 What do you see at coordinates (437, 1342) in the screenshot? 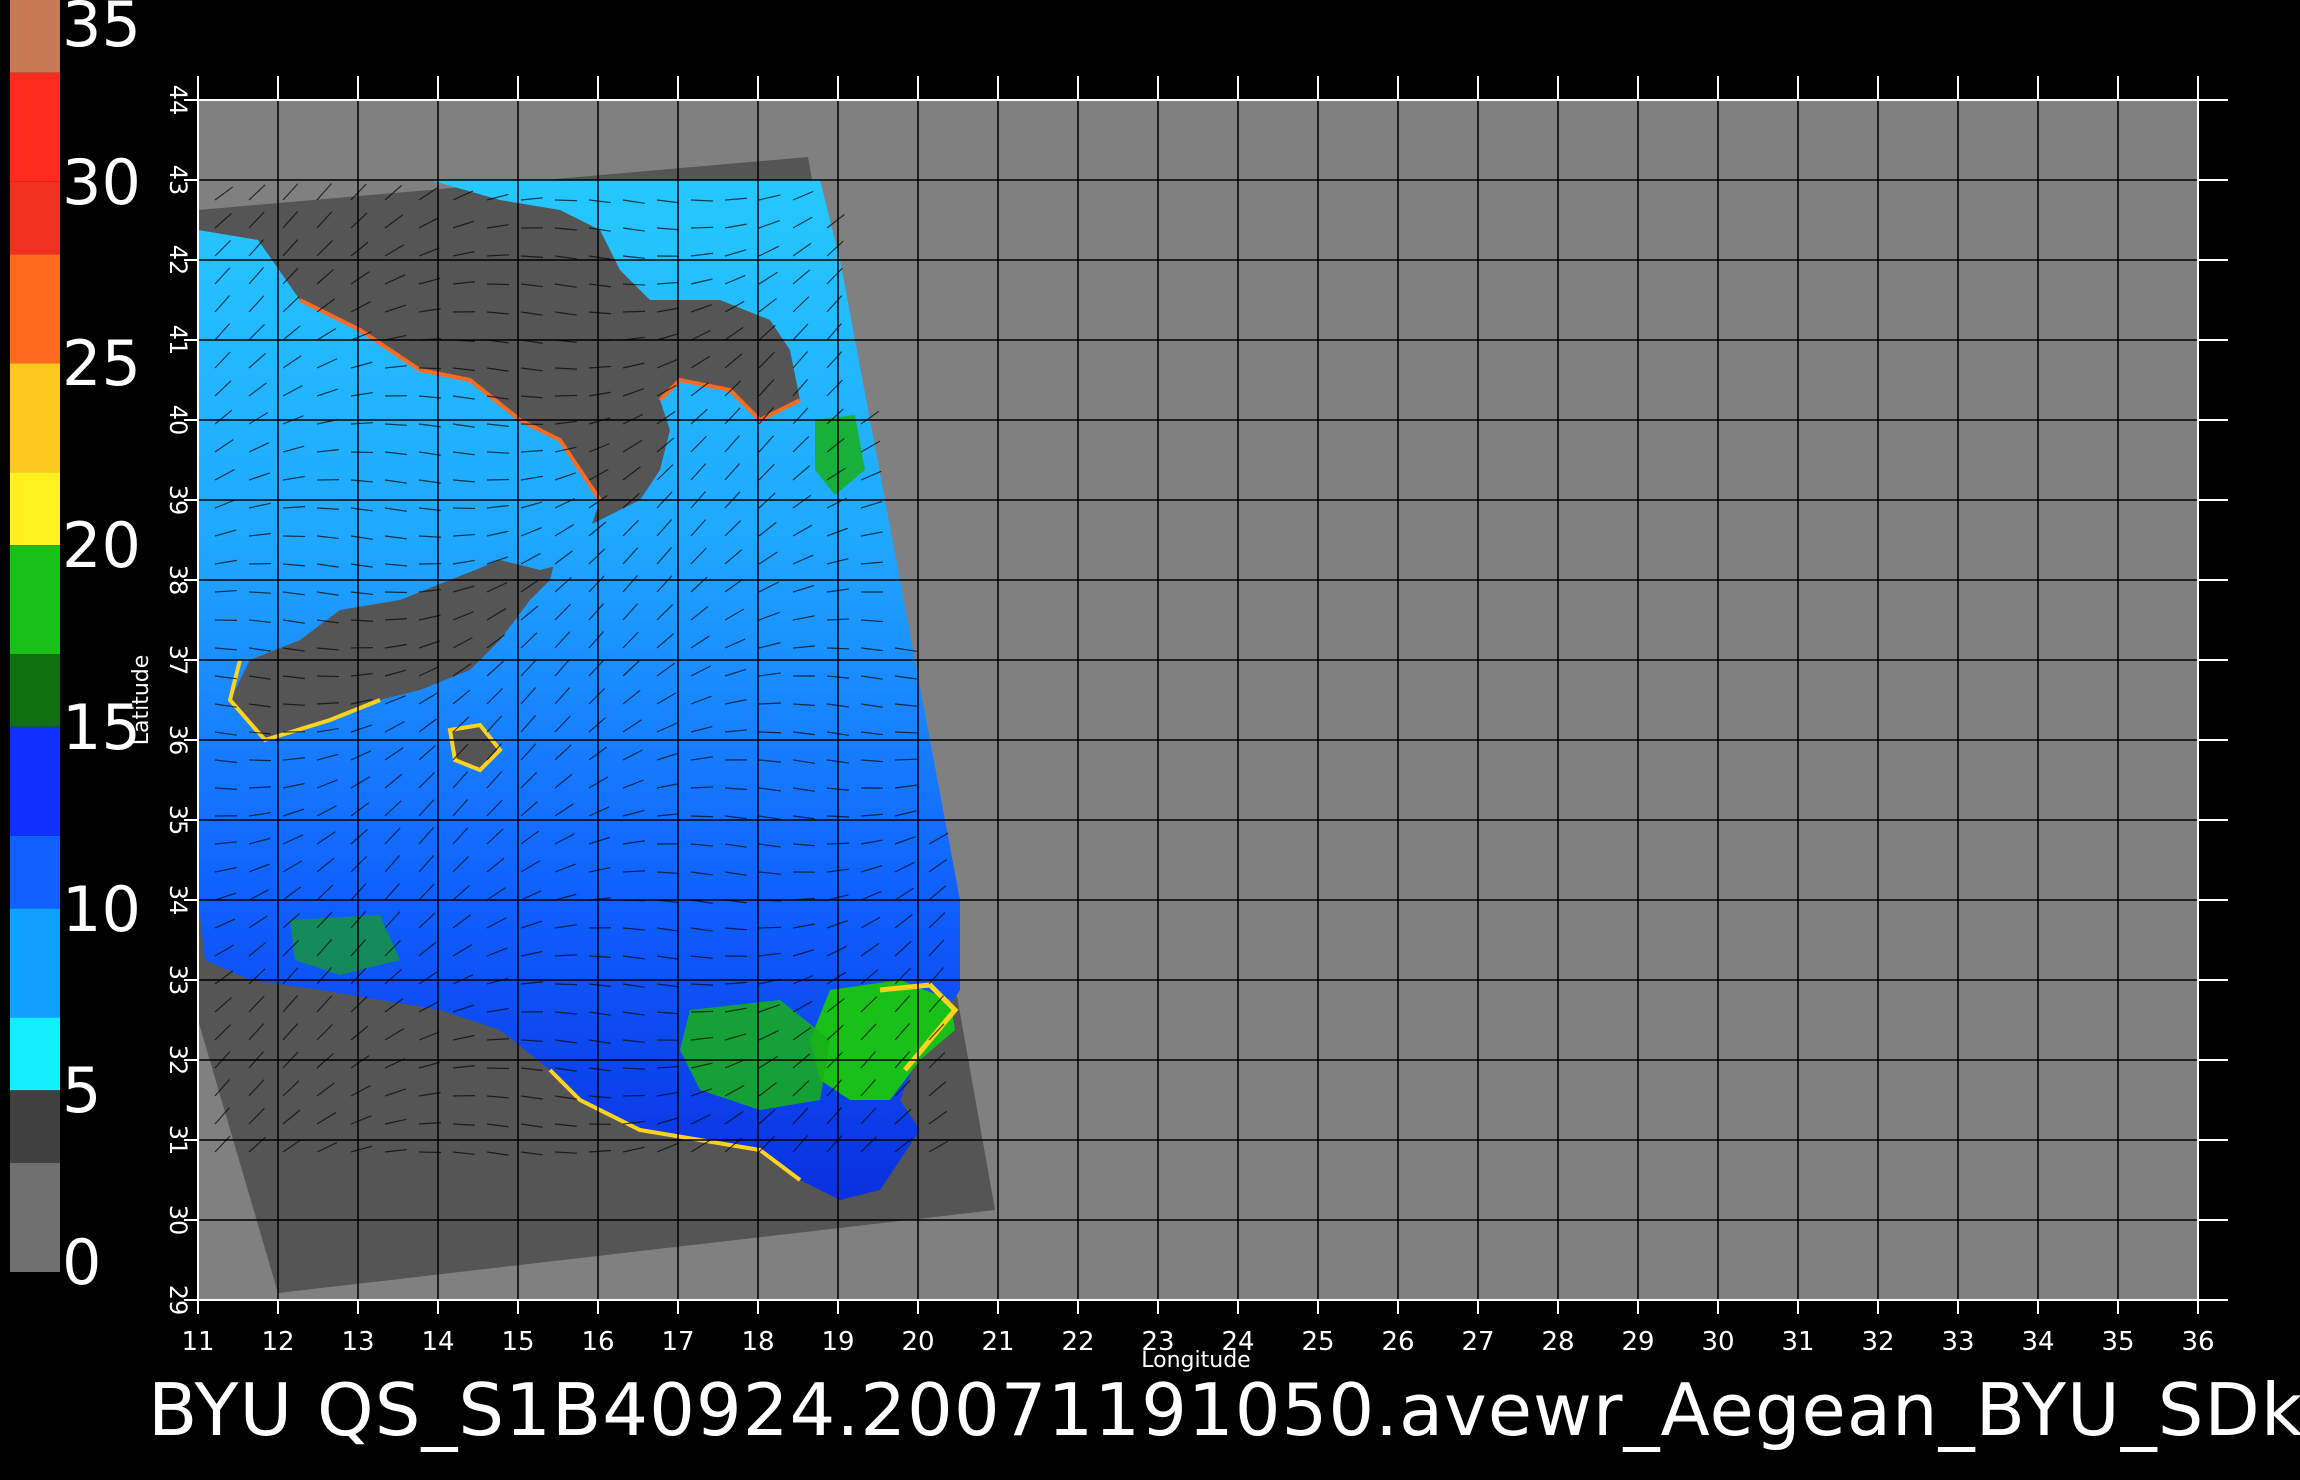
I see `longitude-tick-label: 14` at bounding box center [437, 1342].